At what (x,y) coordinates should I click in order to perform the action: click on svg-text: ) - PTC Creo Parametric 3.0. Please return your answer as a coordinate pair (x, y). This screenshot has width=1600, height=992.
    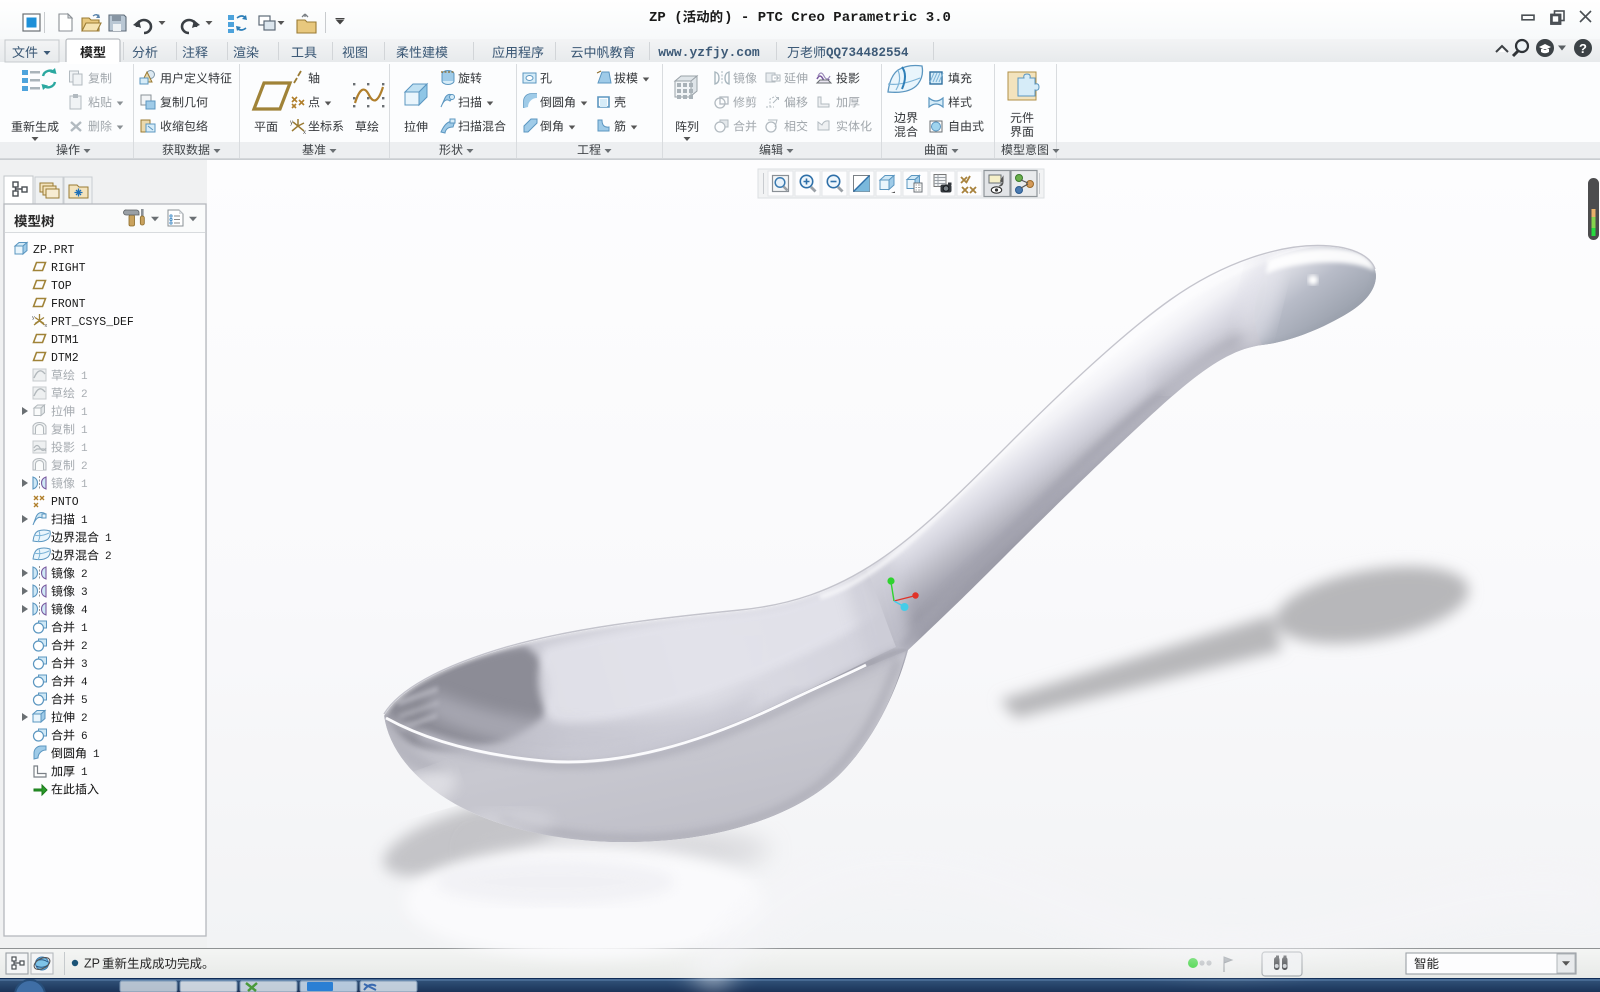
    Looking at the image, I should click on (837, 18).